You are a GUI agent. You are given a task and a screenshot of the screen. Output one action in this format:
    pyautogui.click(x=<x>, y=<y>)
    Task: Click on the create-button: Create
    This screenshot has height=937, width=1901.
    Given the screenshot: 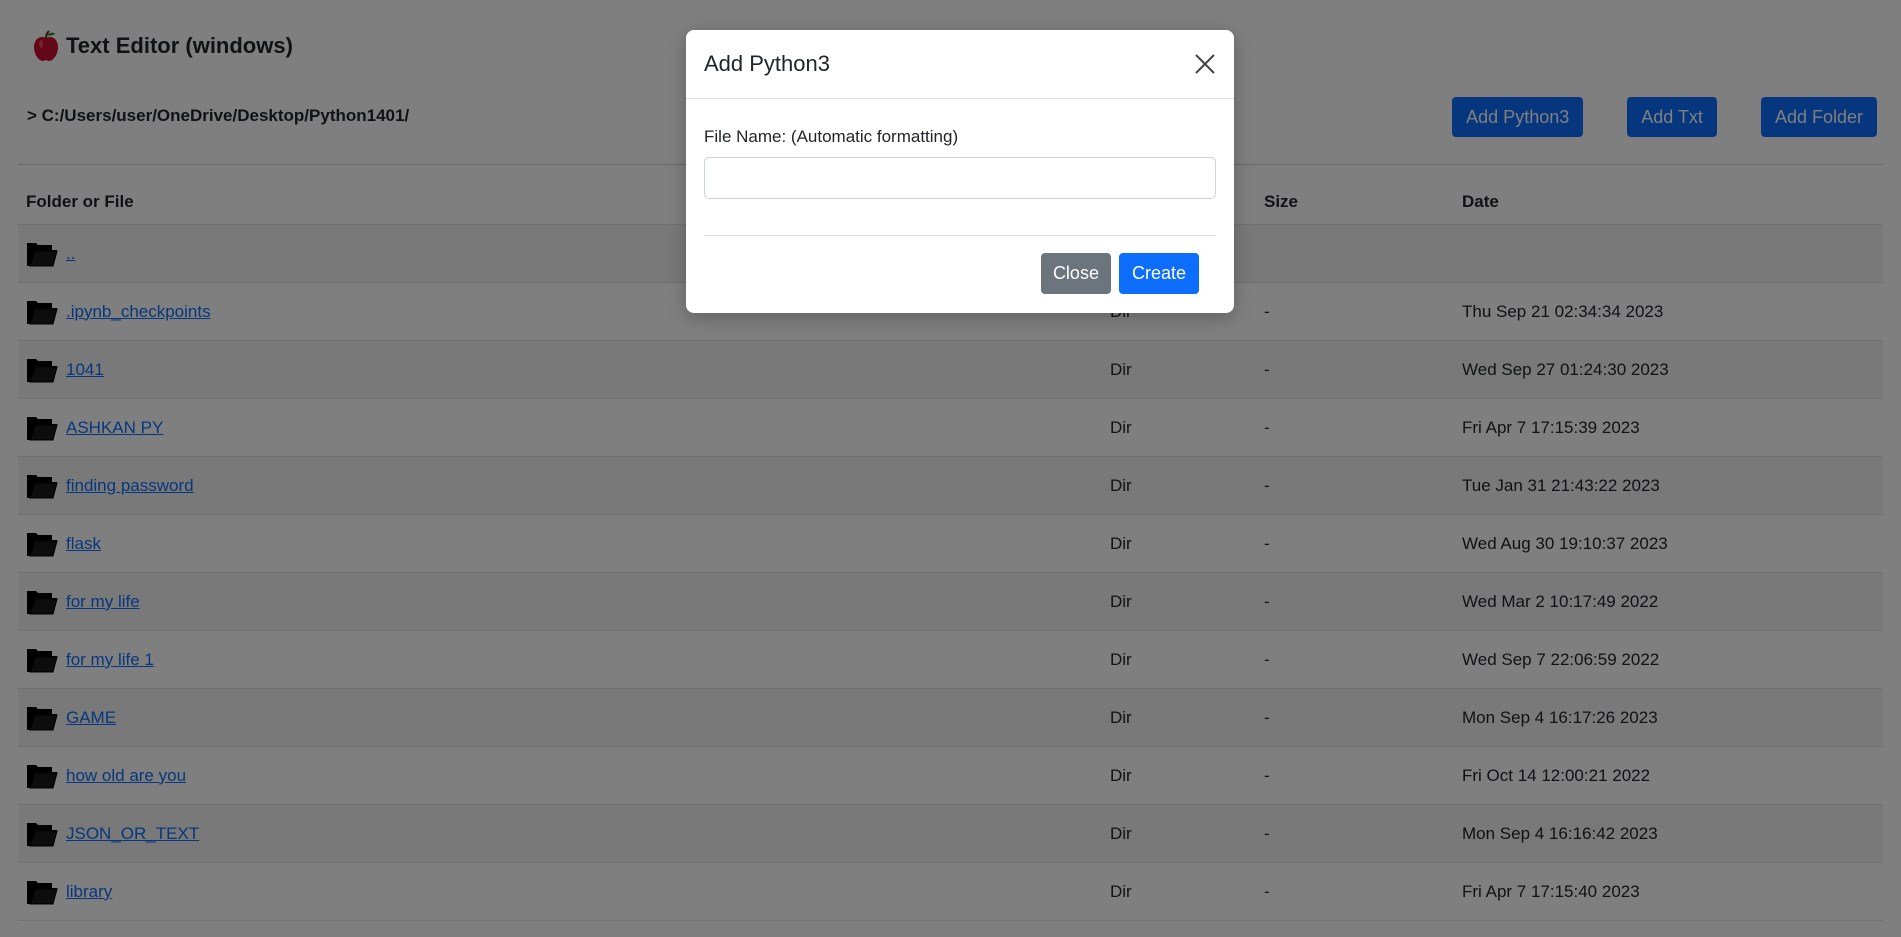 What is the action you would take?
    pyautogui.click(x=1158, y=273)
    